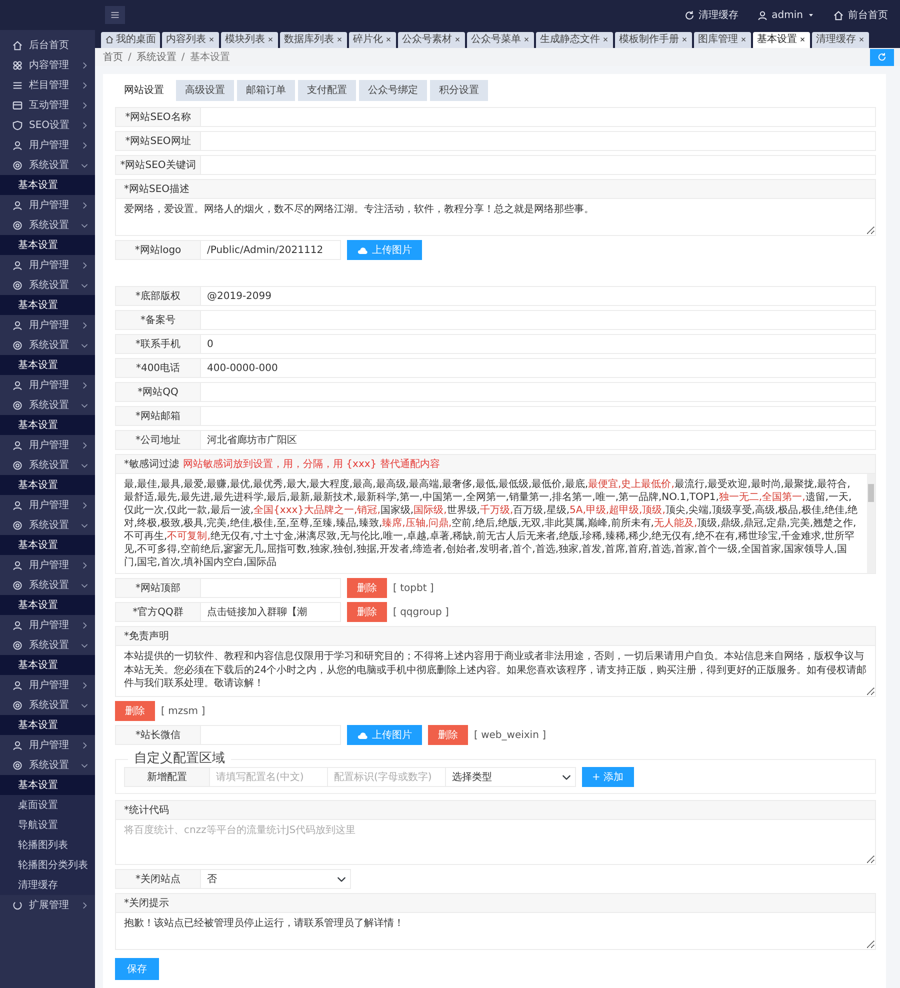 The height and width of the screenshot is (988, 900). Describe the element at coordinates (653, 40) in the screenshot. I see `tab: 模板制作手册` at that location.